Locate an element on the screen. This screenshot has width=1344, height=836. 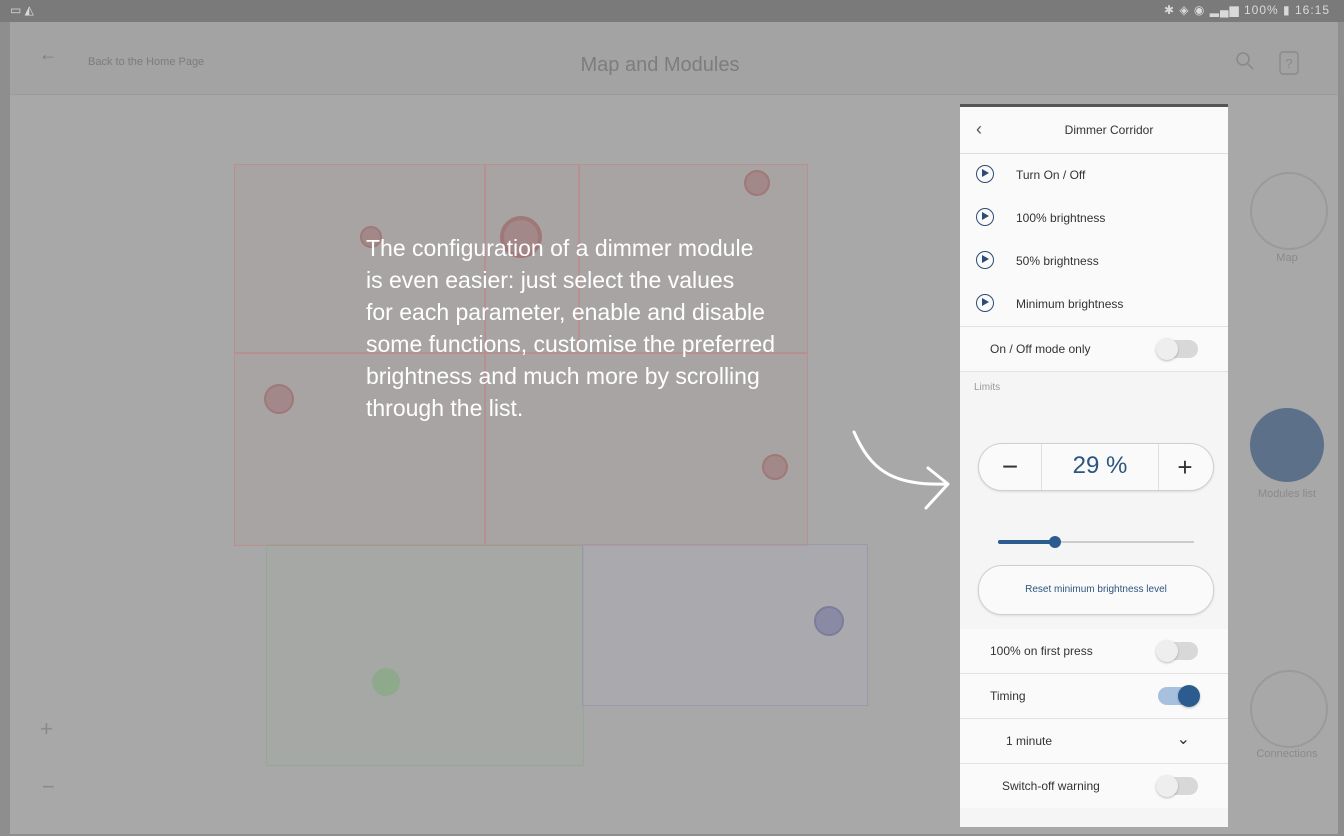
onoff-mode-row: On / Off mode only is located at coordinates (1094, 348).